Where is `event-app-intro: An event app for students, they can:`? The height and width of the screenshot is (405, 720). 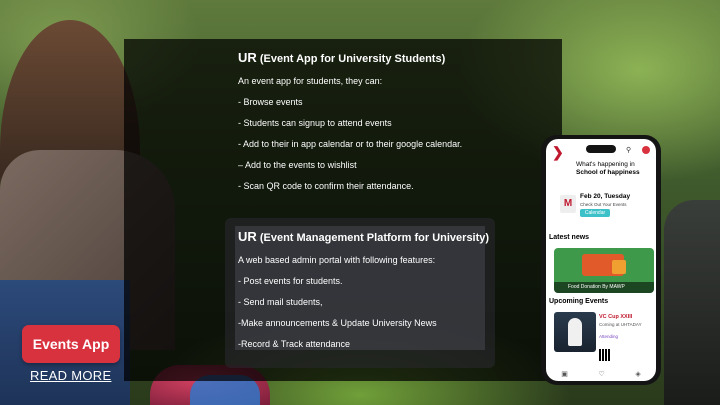
event-app-intro: An event app for students, they can: is located at coordinates (310, 81).